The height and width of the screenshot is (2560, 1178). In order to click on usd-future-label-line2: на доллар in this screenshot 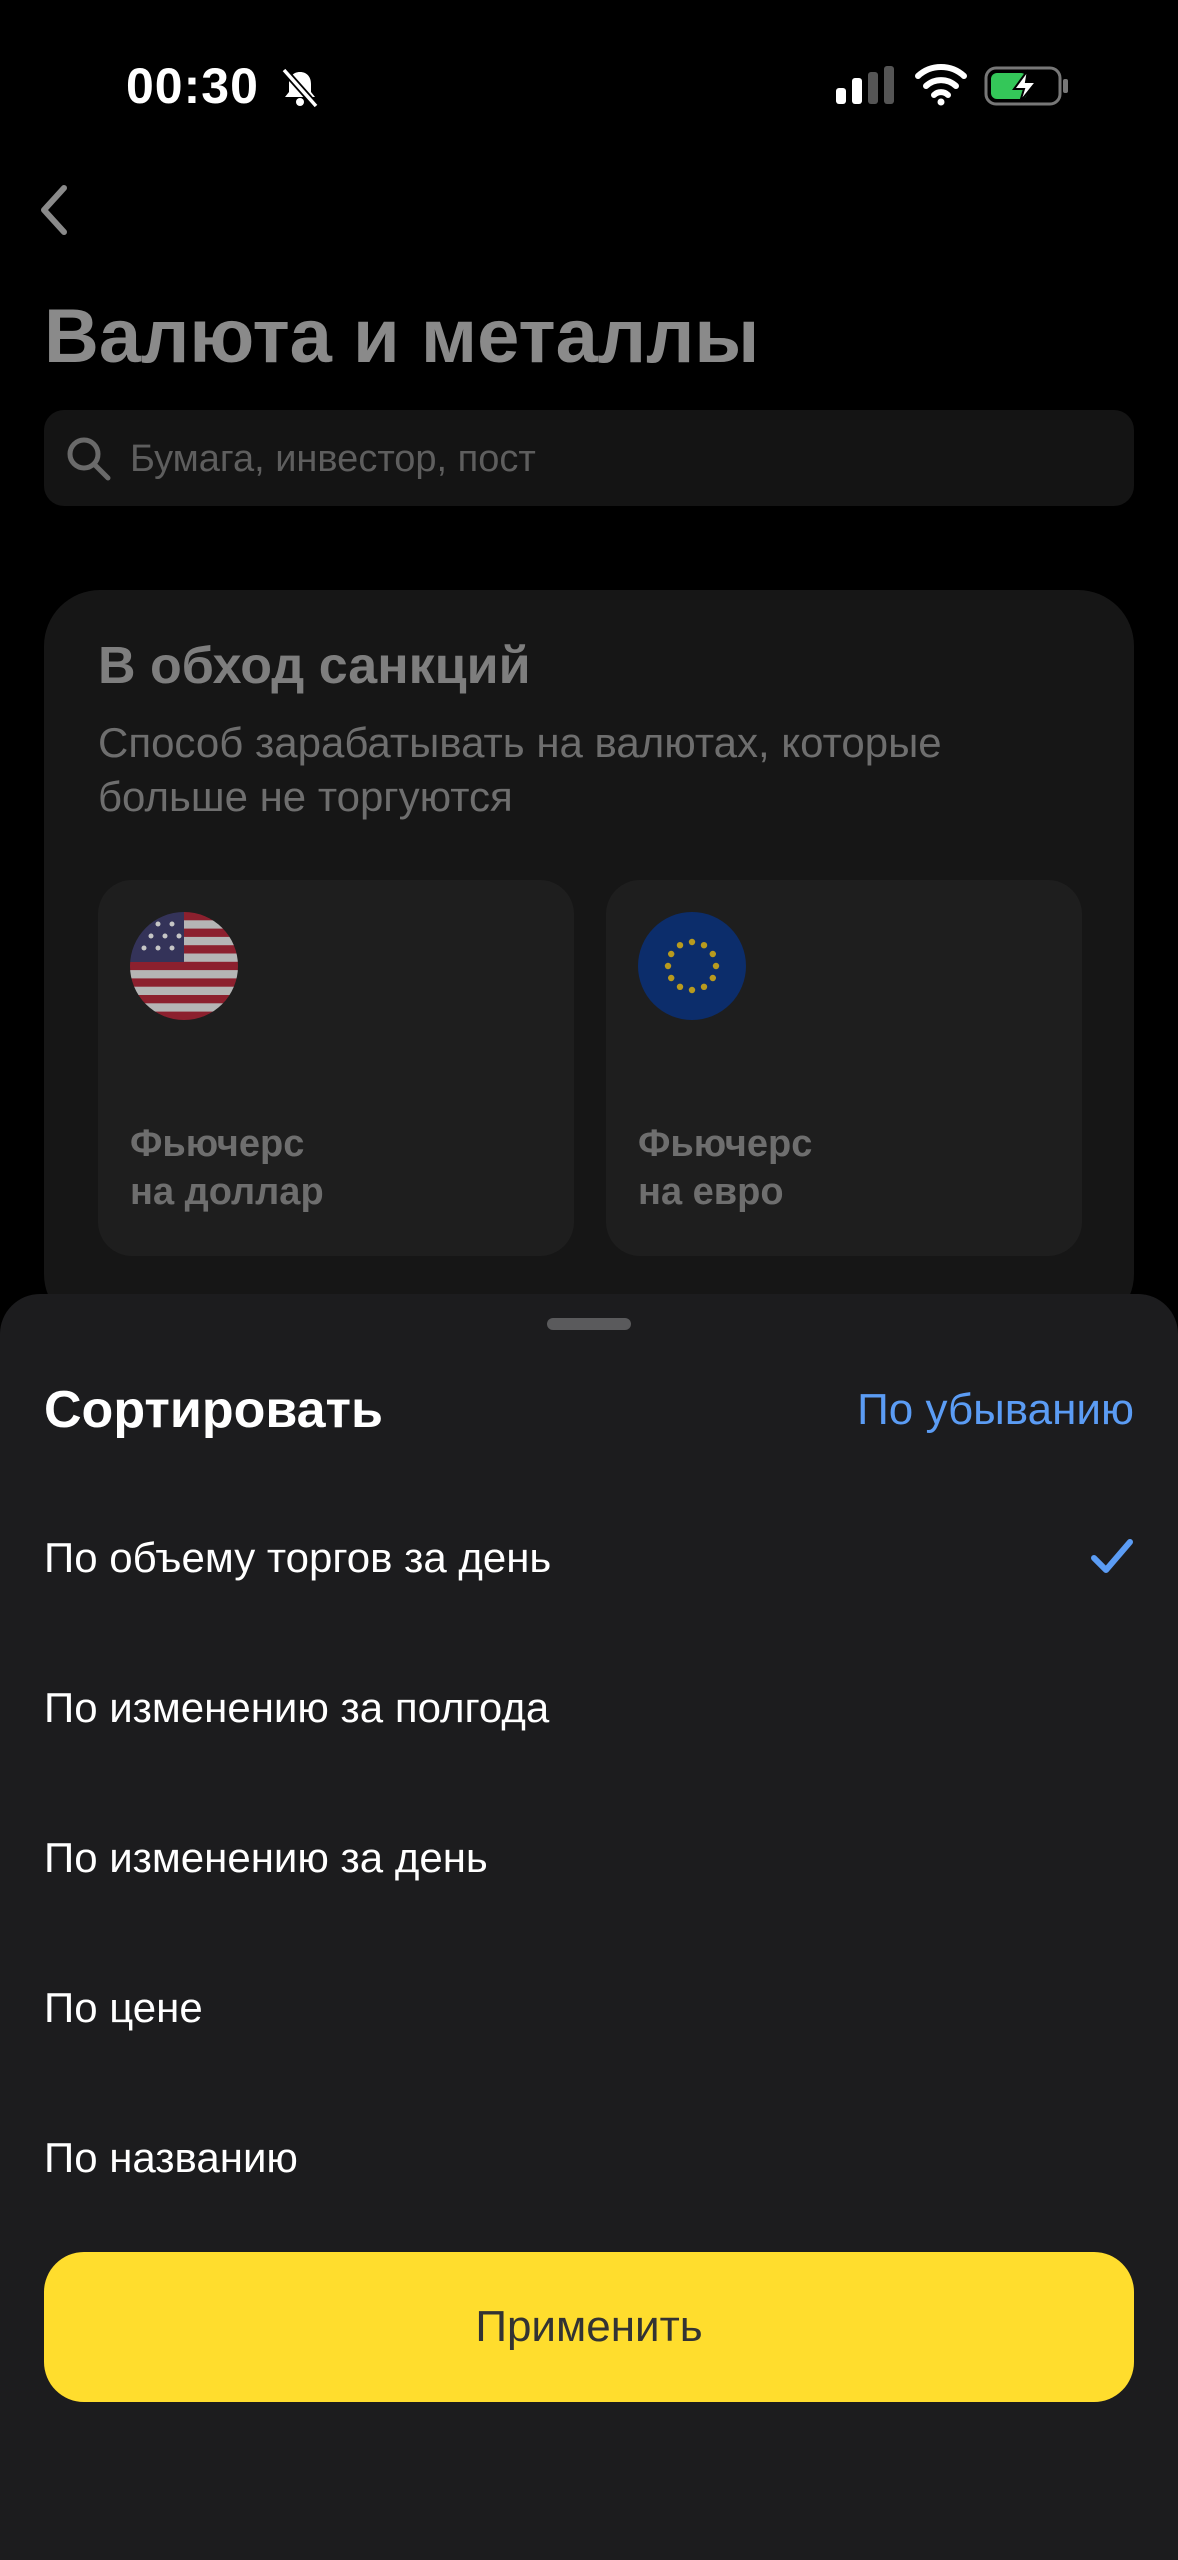, I will do `click(227, 1192)`.